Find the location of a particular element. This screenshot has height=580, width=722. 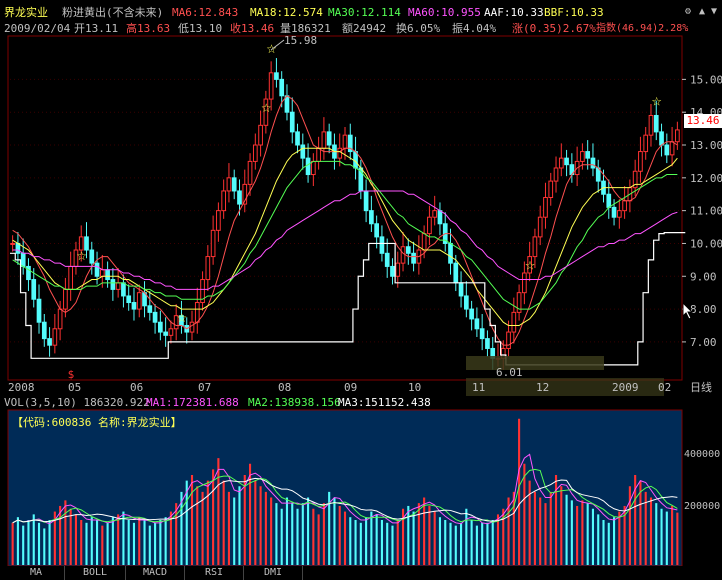

vol-ma2: MA2:138938.156 is located at coordinates (294, 402).